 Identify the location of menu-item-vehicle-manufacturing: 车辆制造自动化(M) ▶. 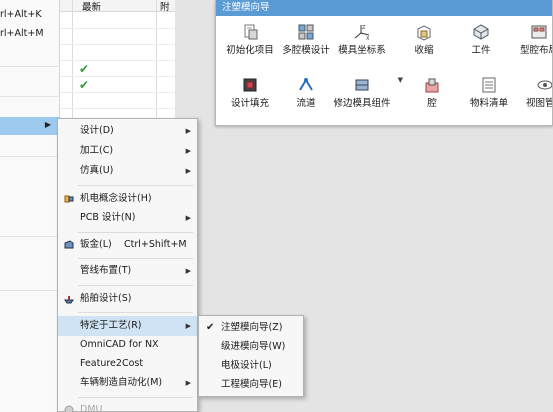
(127, 383).